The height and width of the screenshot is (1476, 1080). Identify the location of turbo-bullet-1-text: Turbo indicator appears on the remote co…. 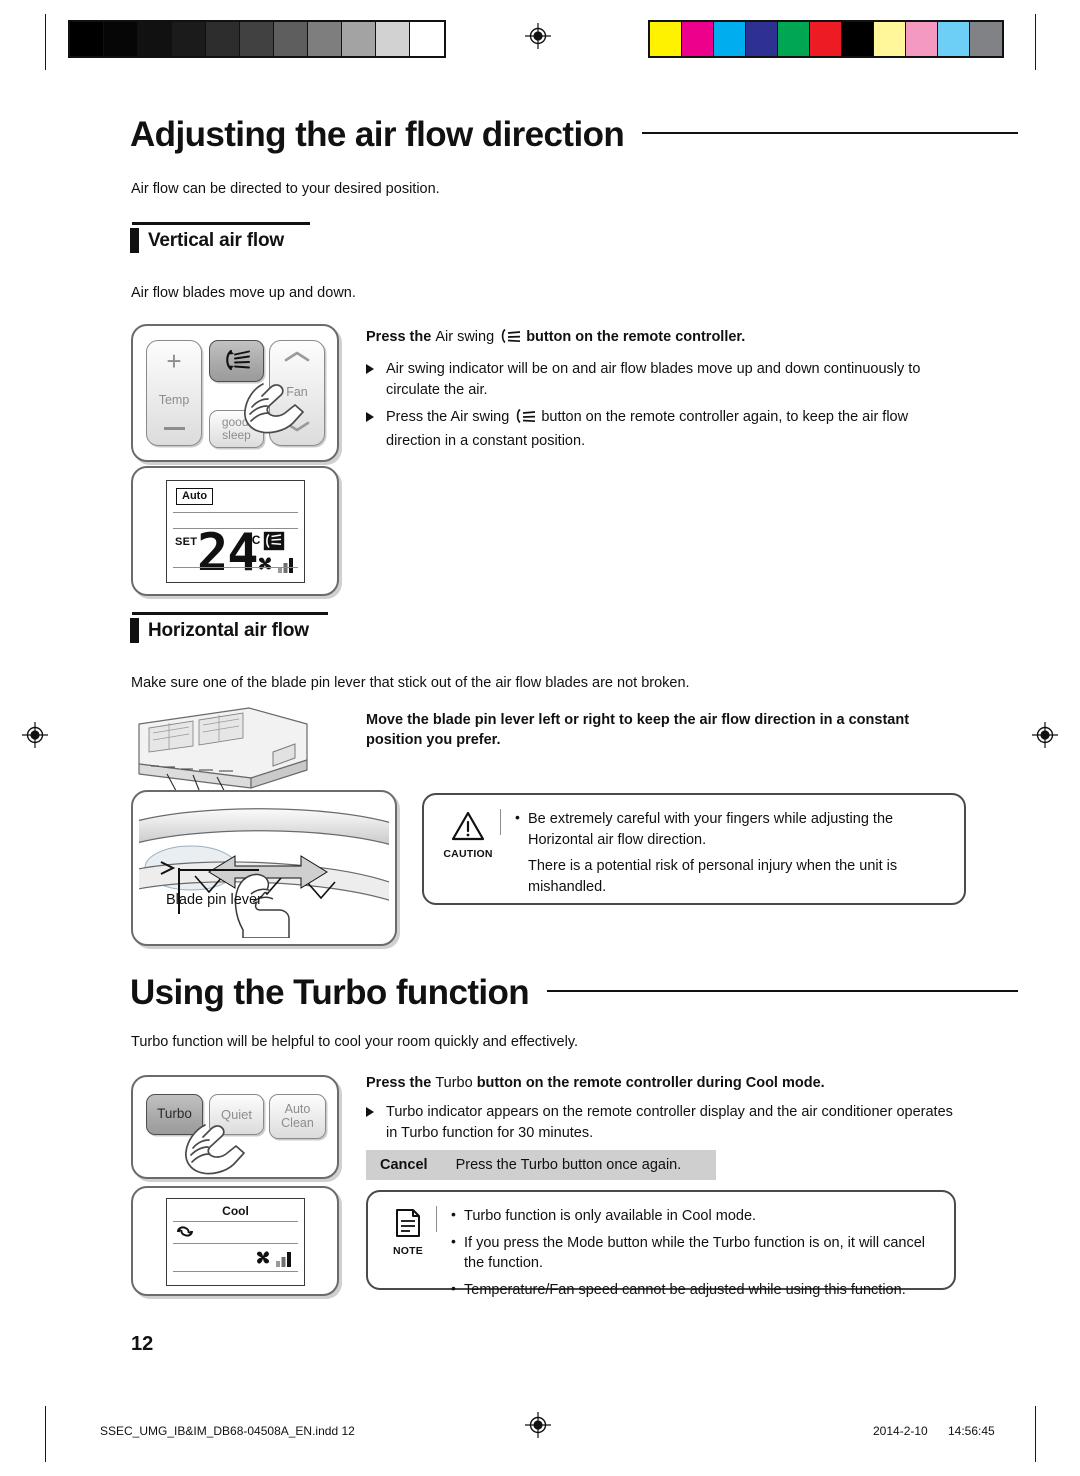
(669, 1122).